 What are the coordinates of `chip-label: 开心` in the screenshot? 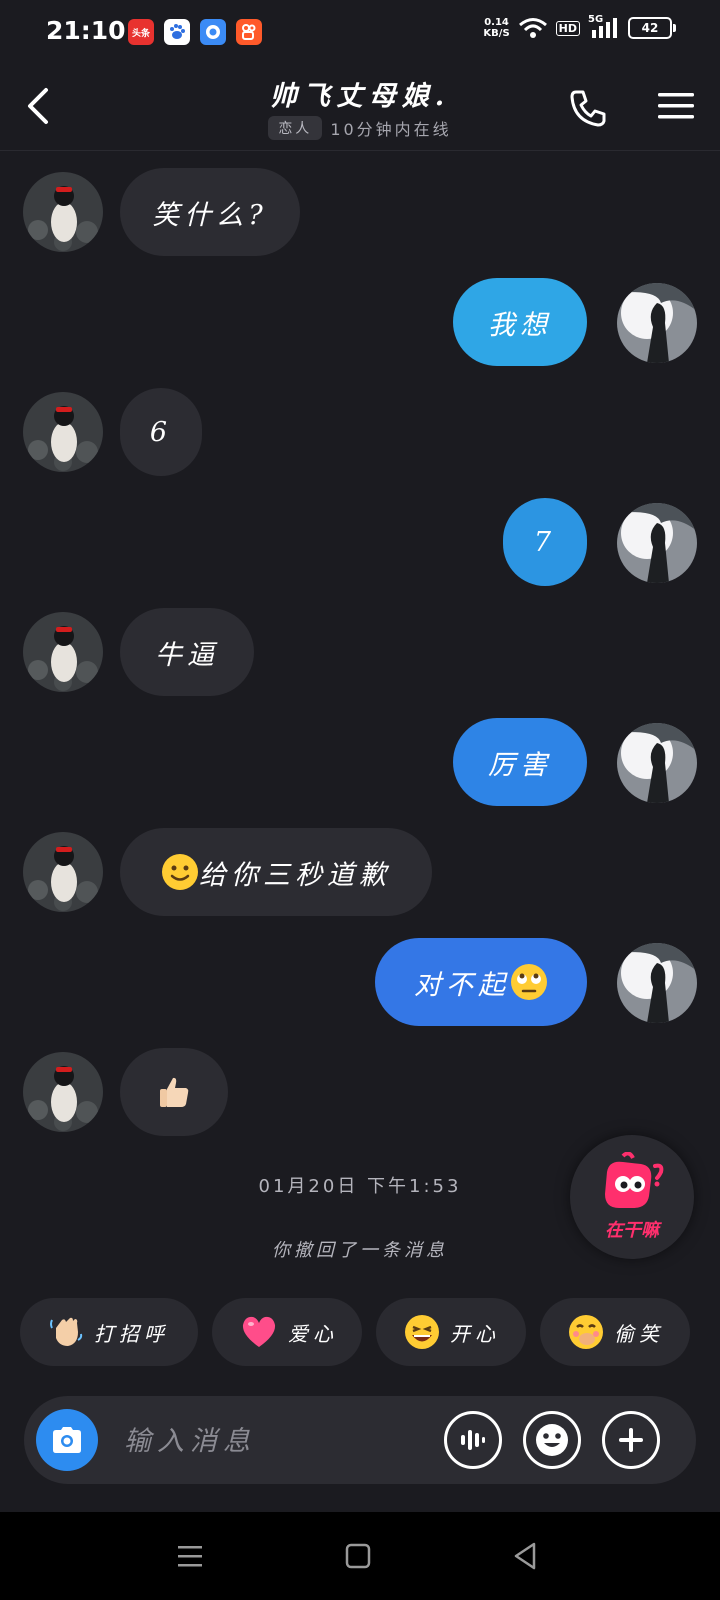 It's located at (475, 1333).